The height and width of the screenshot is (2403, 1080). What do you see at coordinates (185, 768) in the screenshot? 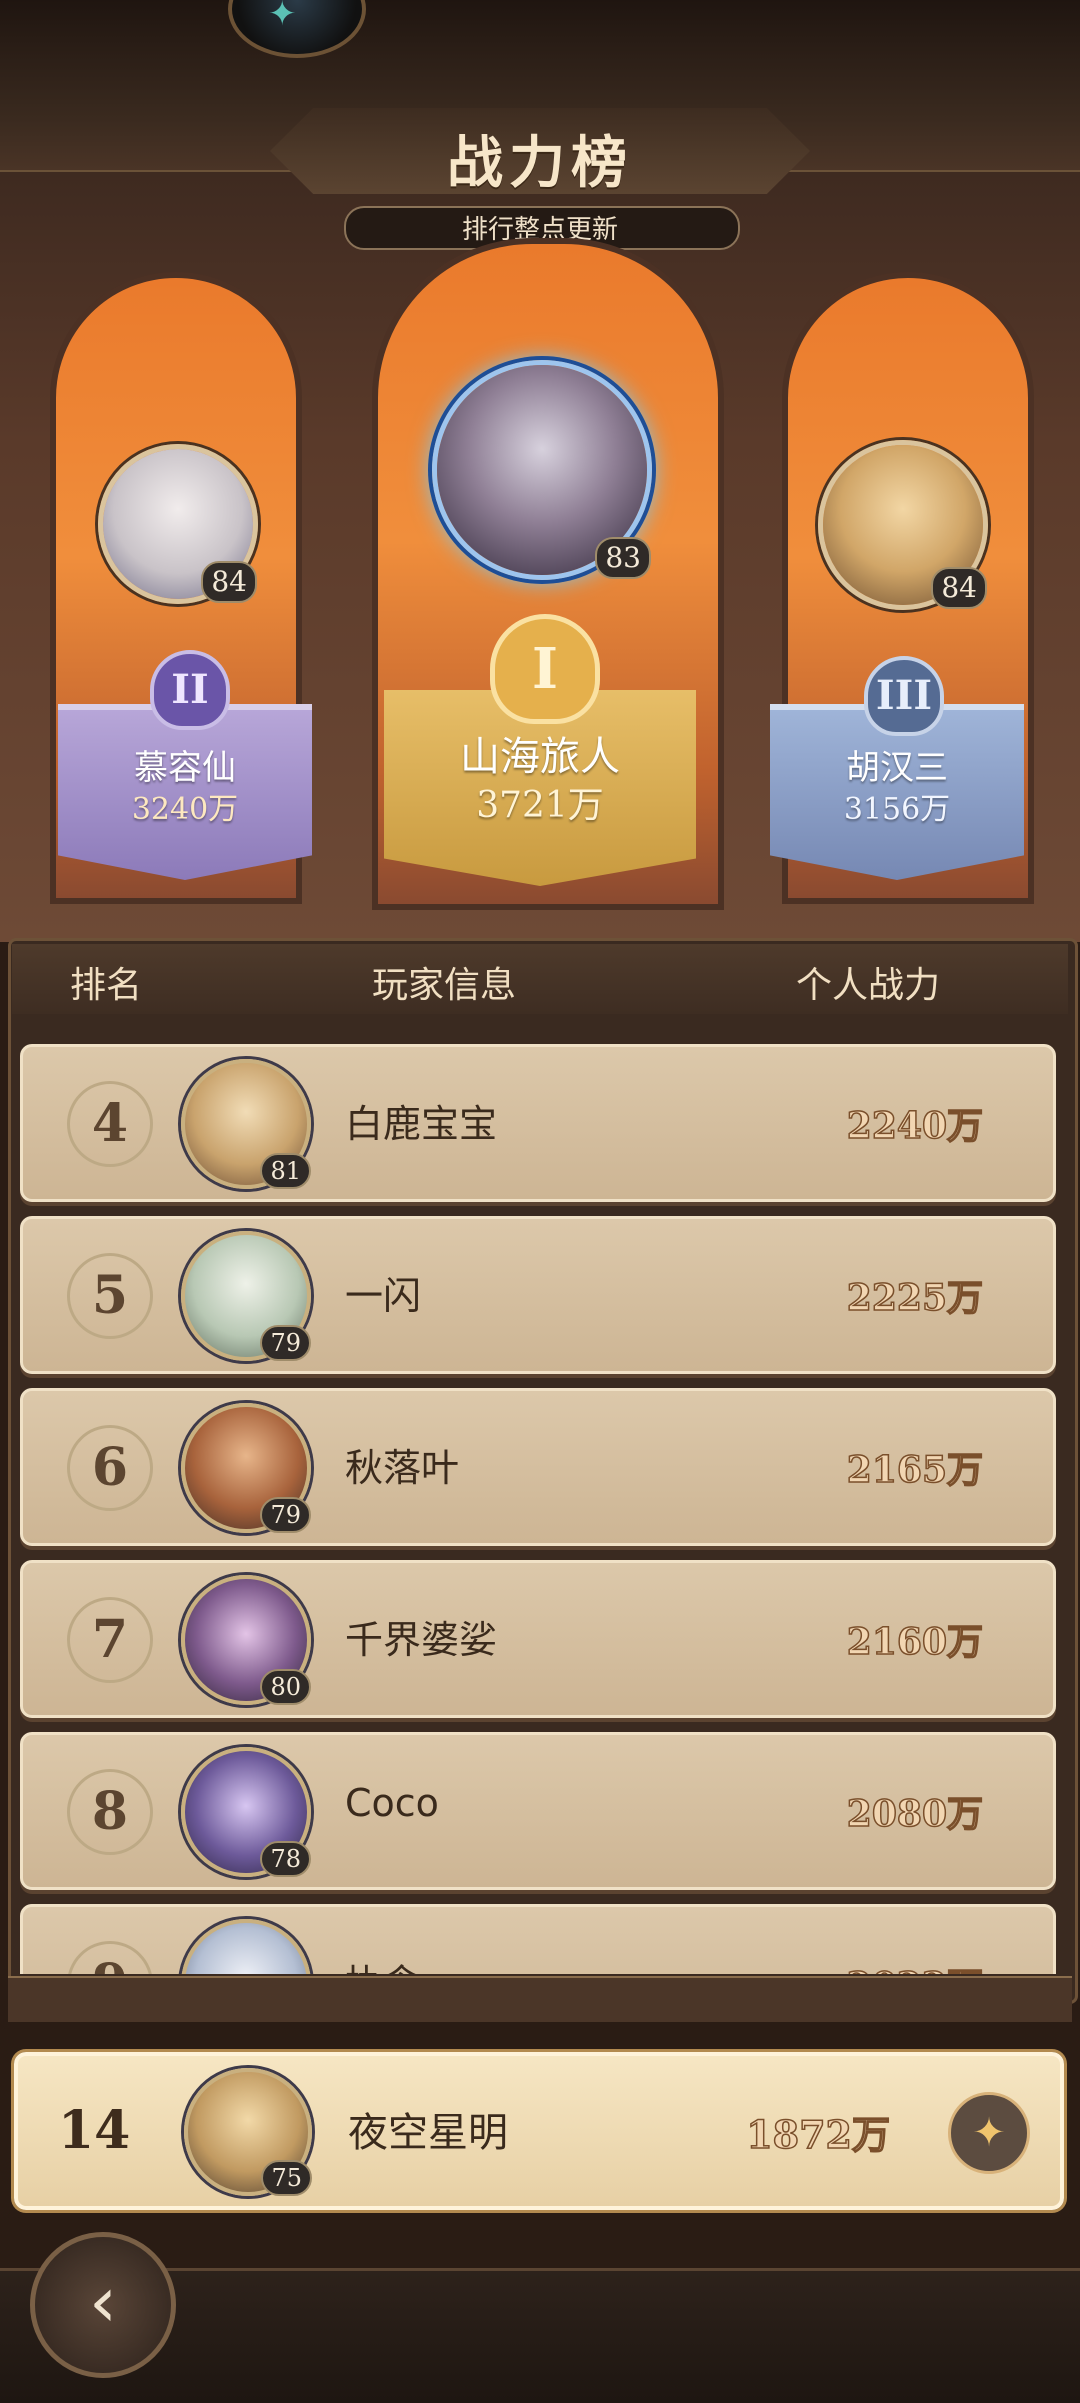
I see `podium-second-name: 慕容仙` at bounding box center [185, 768].